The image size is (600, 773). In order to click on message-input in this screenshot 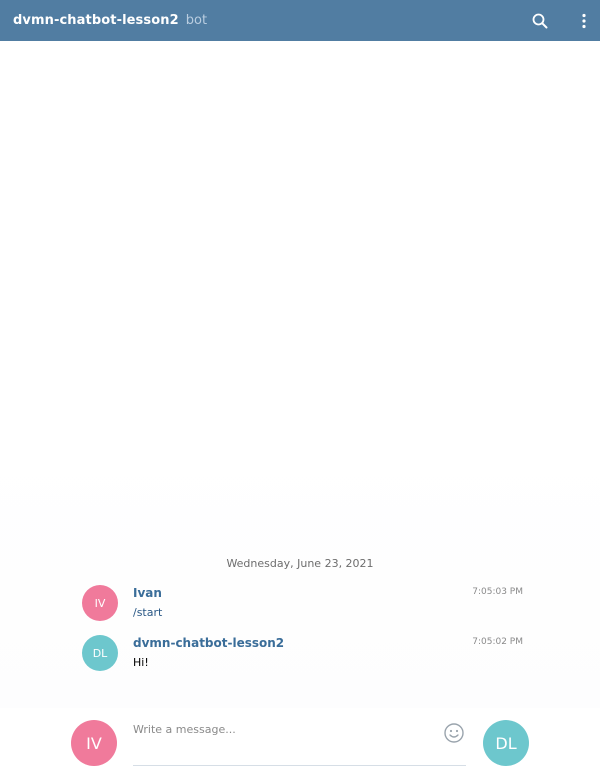, I will do `click(283, 729)`.